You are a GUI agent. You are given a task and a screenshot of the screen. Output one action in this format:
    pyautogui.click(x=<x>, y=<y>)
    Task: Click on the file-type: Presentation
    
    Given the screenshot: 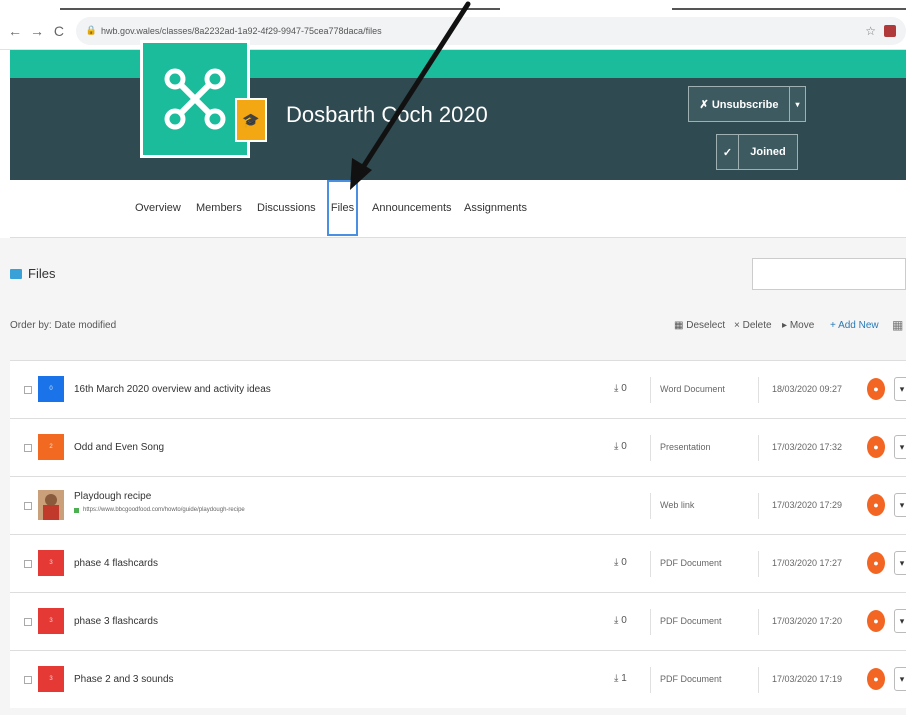 What is the action you would take?
    pyautogui.click(x=685, y=447)
    